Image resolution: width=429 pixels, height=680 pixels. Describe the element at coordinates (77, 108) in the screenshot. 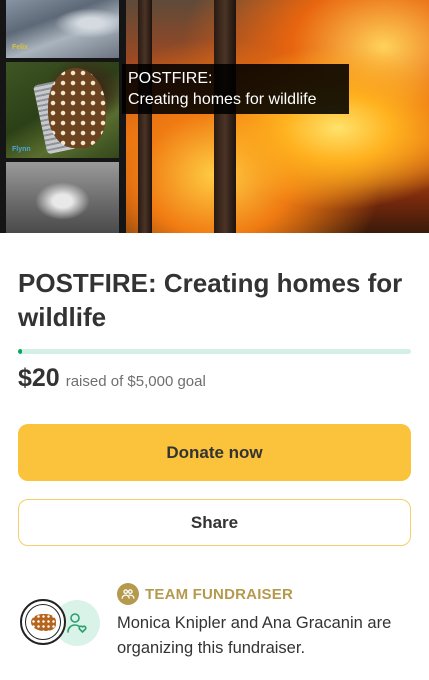

I see `quoll-image` at that location.